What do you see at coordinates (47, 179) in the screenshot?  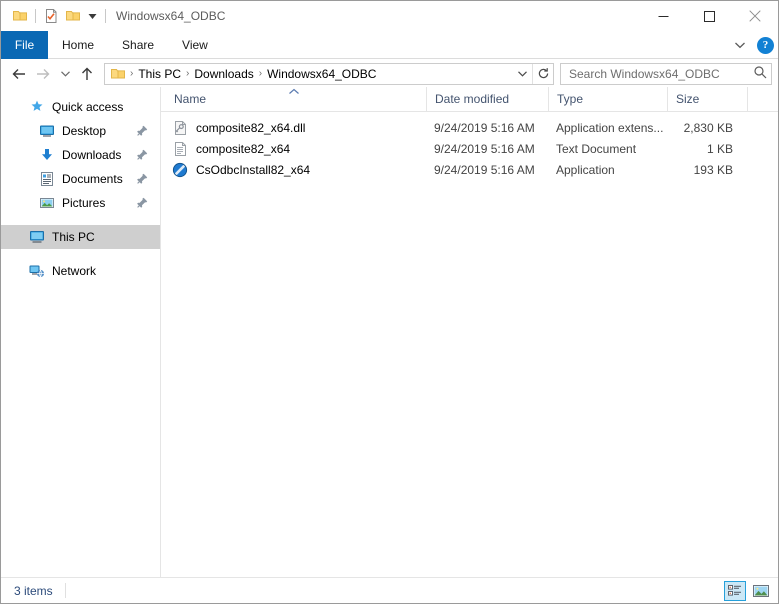 I see `documents-icon` at bounding box center [47, 179].